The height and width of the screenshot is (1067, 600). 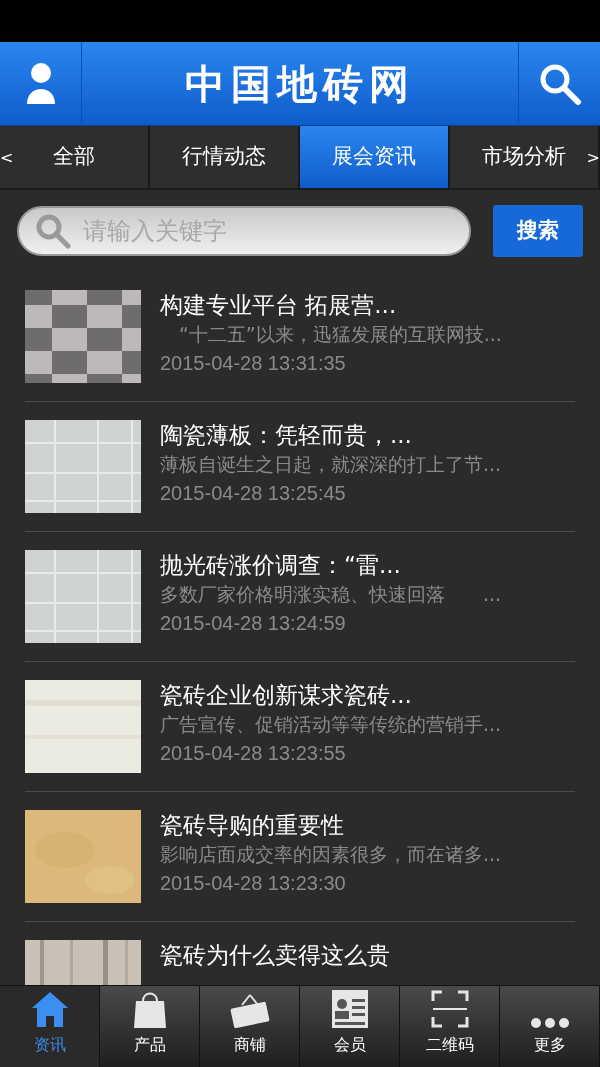 What do you see at coordinates (331, 825) in the screenshot?
I see `article-title: 瓷砖导购的重要性` at bounding box center [331, 825].